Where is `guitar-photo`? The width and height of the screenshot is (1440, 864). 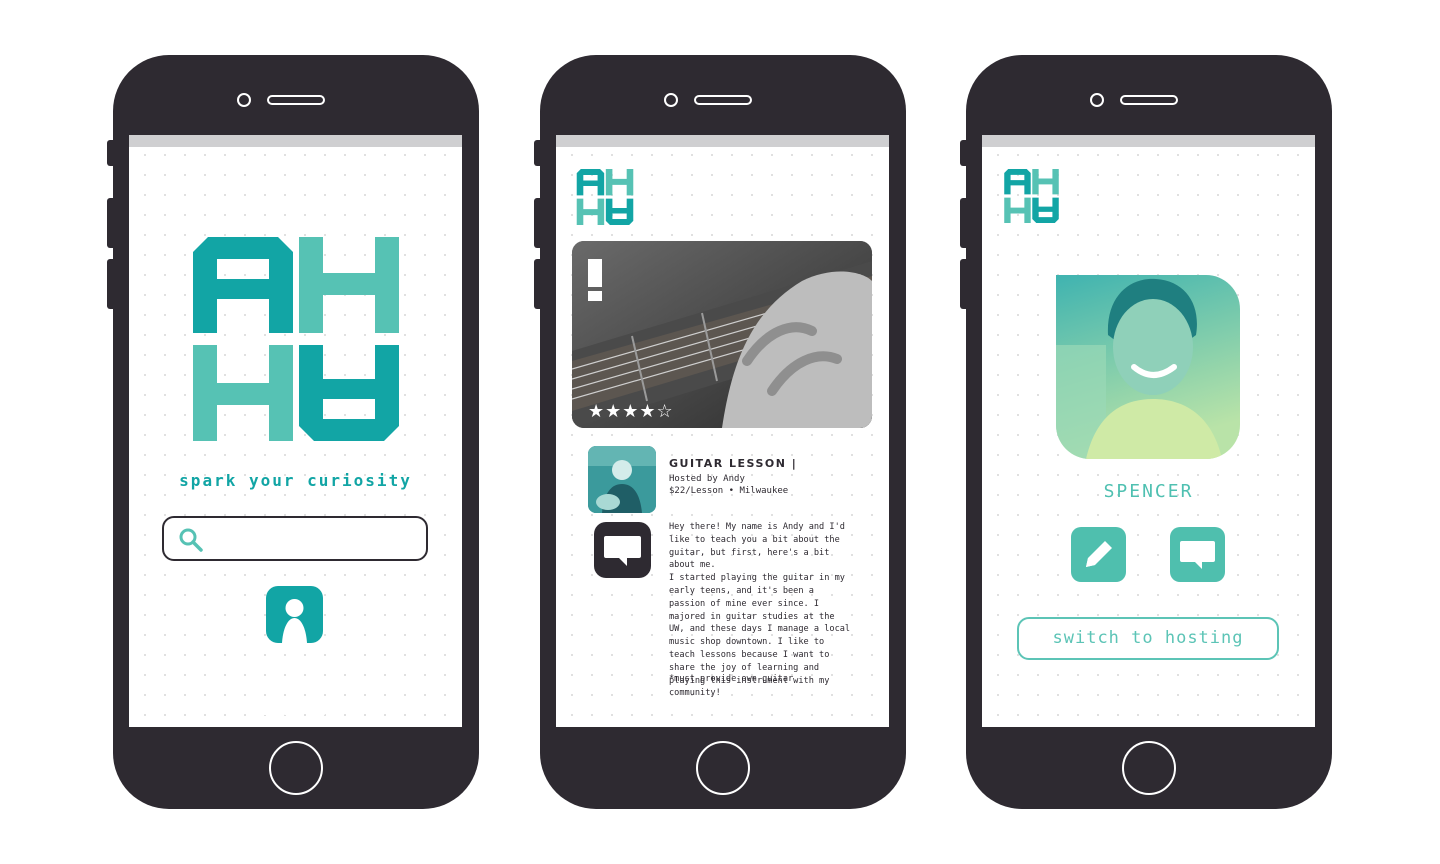 guitar-photo is located at coordinates (722, 334).